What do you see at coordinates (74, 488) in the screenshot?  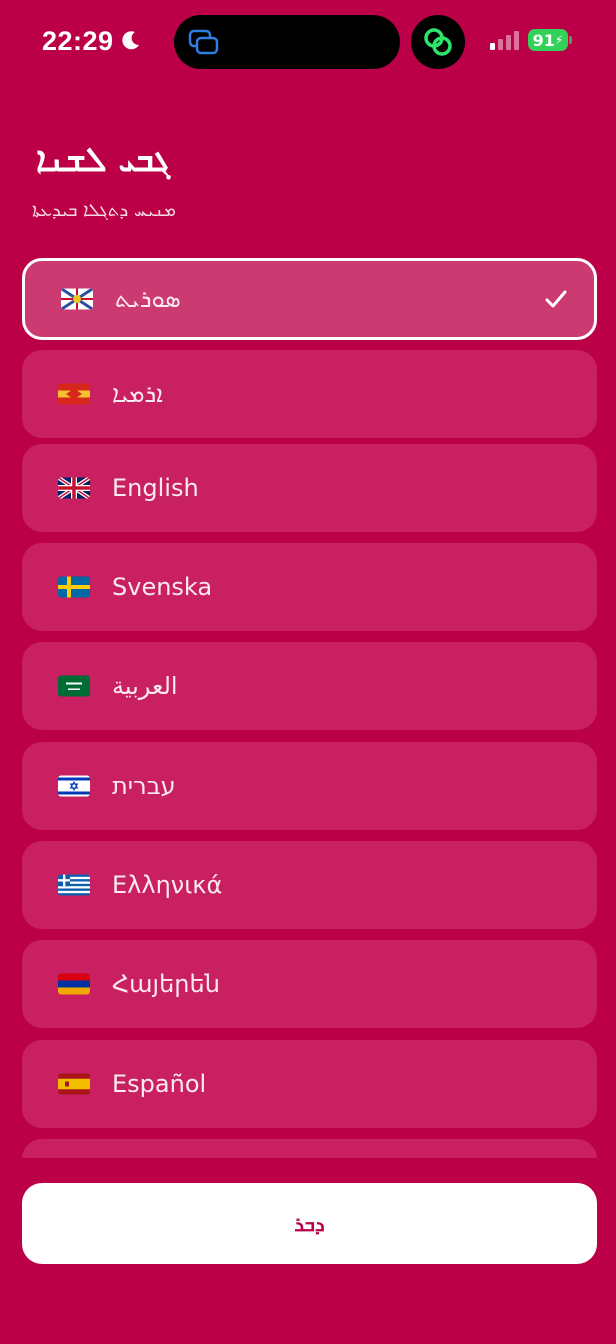 I see `uk-flag-icon` at bounding box center [74, 488].